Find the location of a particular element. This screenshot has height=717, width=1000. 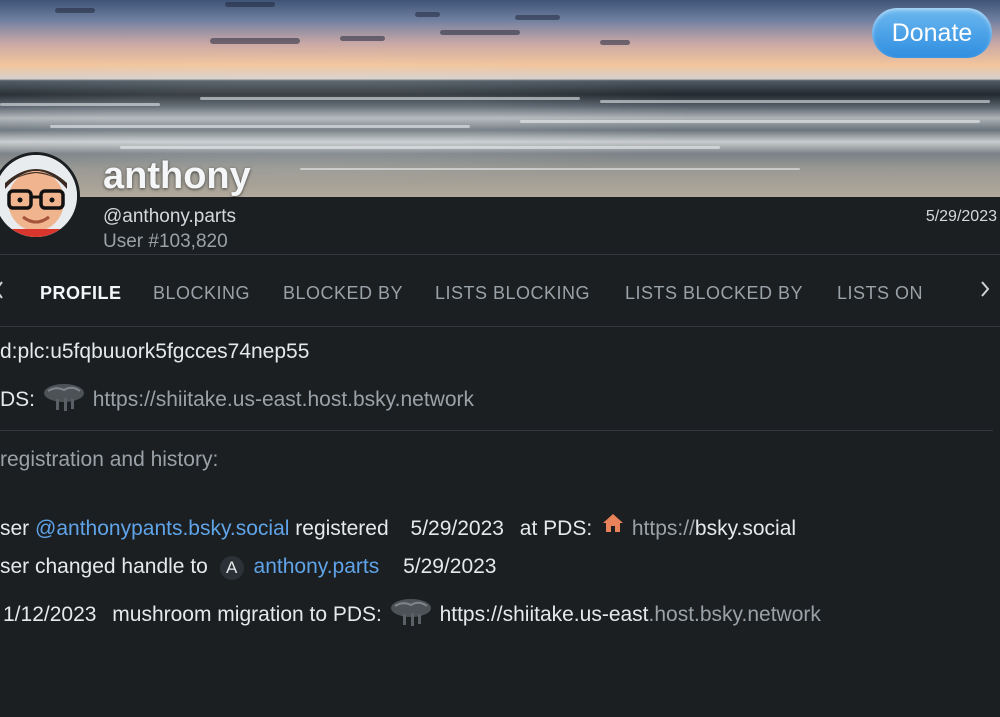

migration-text: mushroom migration to PDS: is located at coordinates (247, 614).